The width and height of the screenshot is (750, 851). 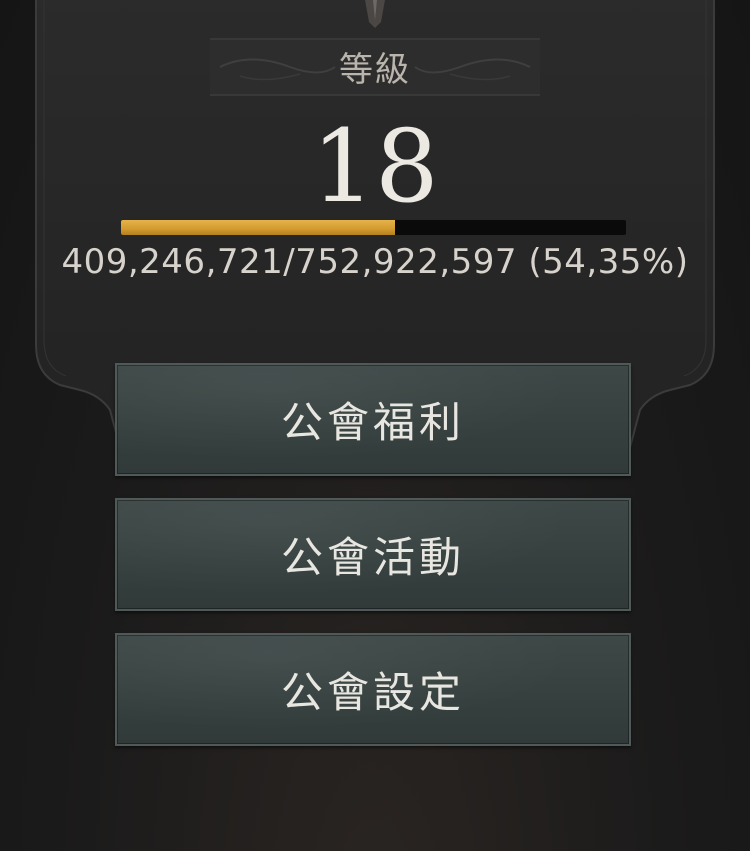 I want to click on level-value: 18, so click(x=375, y=166).